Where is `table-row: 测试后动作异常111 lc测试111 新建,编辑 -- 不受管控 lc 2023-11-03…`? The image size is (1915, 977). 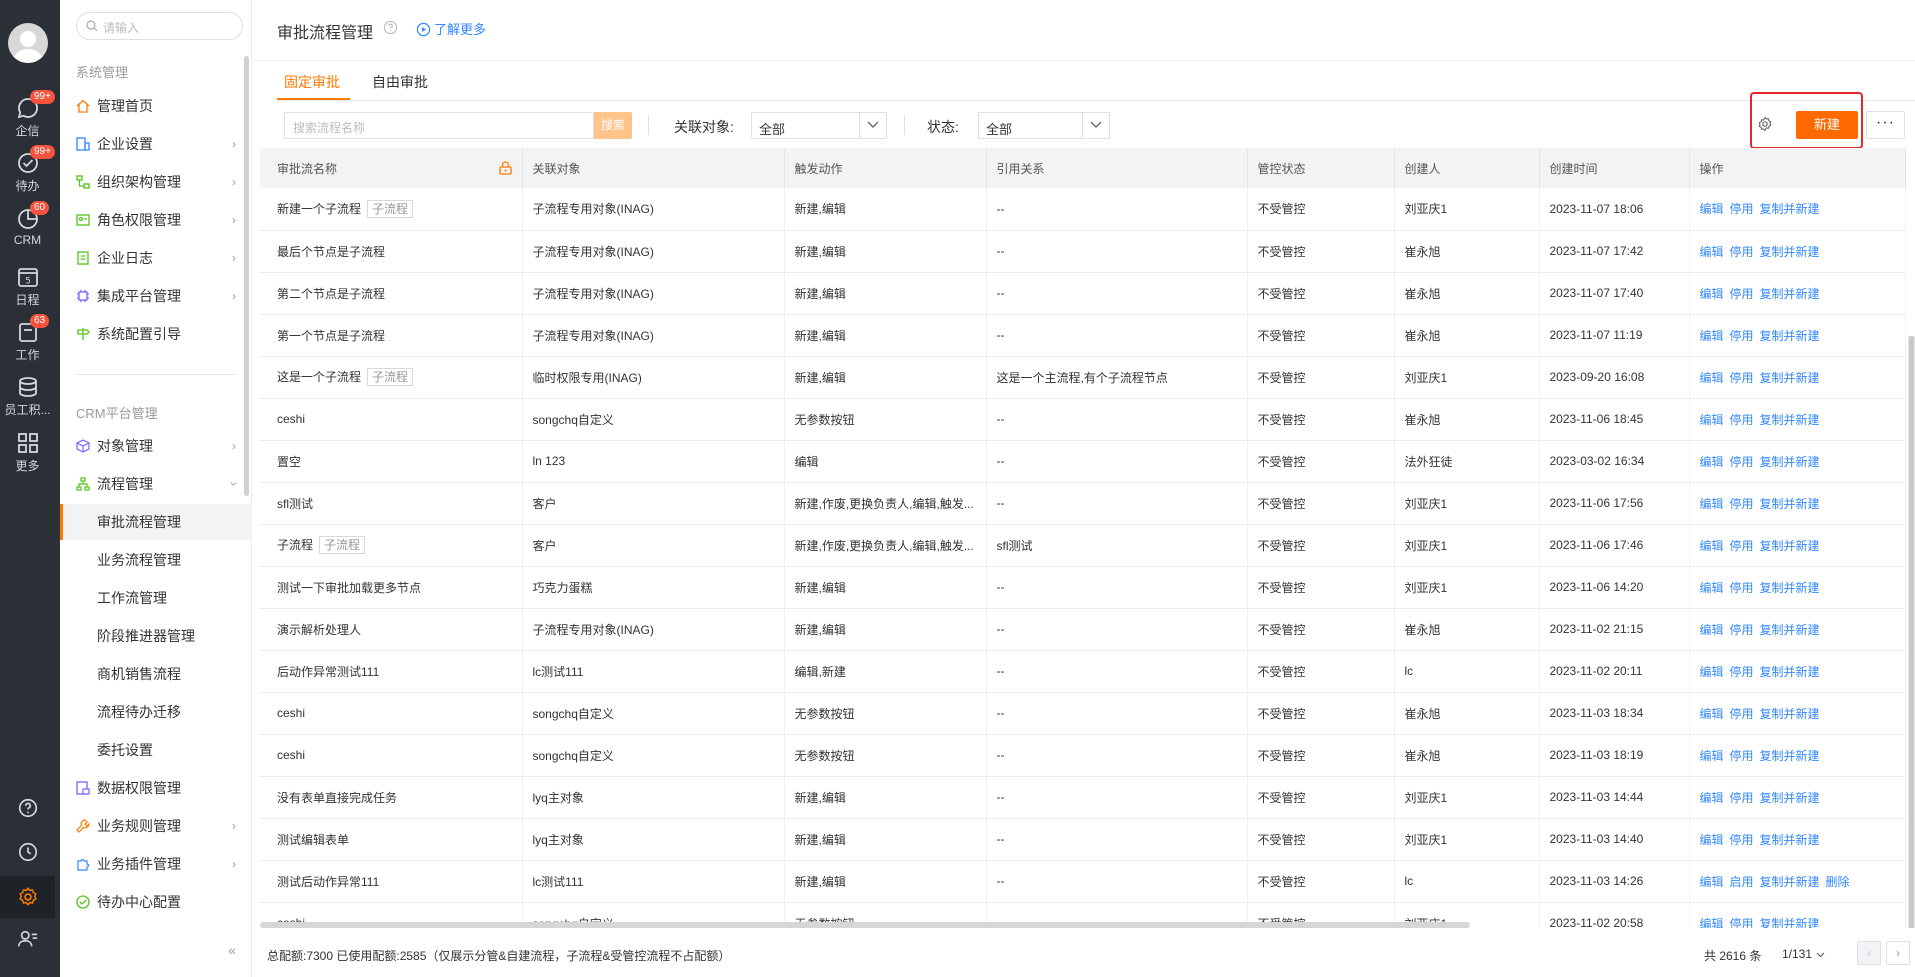 table-row: 测试后动作异常111 lc测试111 新建,编辑 -- 不受管控 lc 2023-11-03… is located at coordinates (1083, 881).